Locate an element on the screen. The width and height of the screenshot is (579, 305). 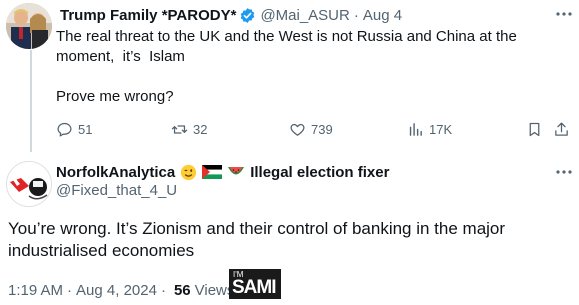
views-count: 56 is located at coordinates (182, 290).